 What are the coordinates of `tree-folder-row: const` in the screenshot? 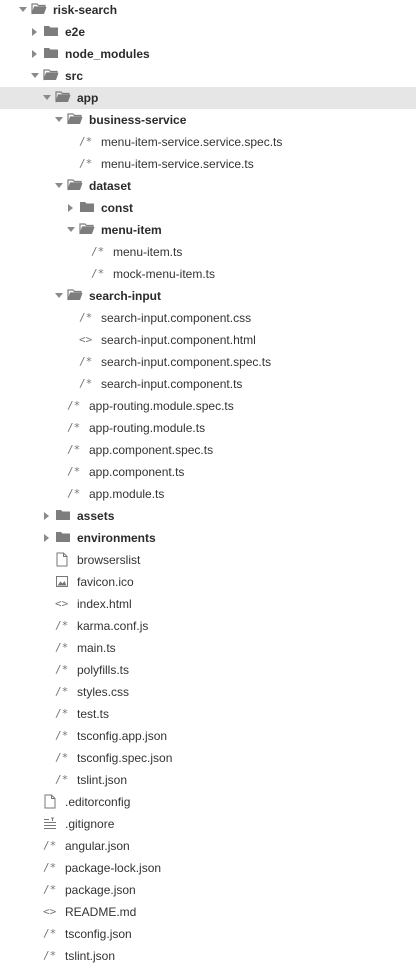 It's located at (208, 208).